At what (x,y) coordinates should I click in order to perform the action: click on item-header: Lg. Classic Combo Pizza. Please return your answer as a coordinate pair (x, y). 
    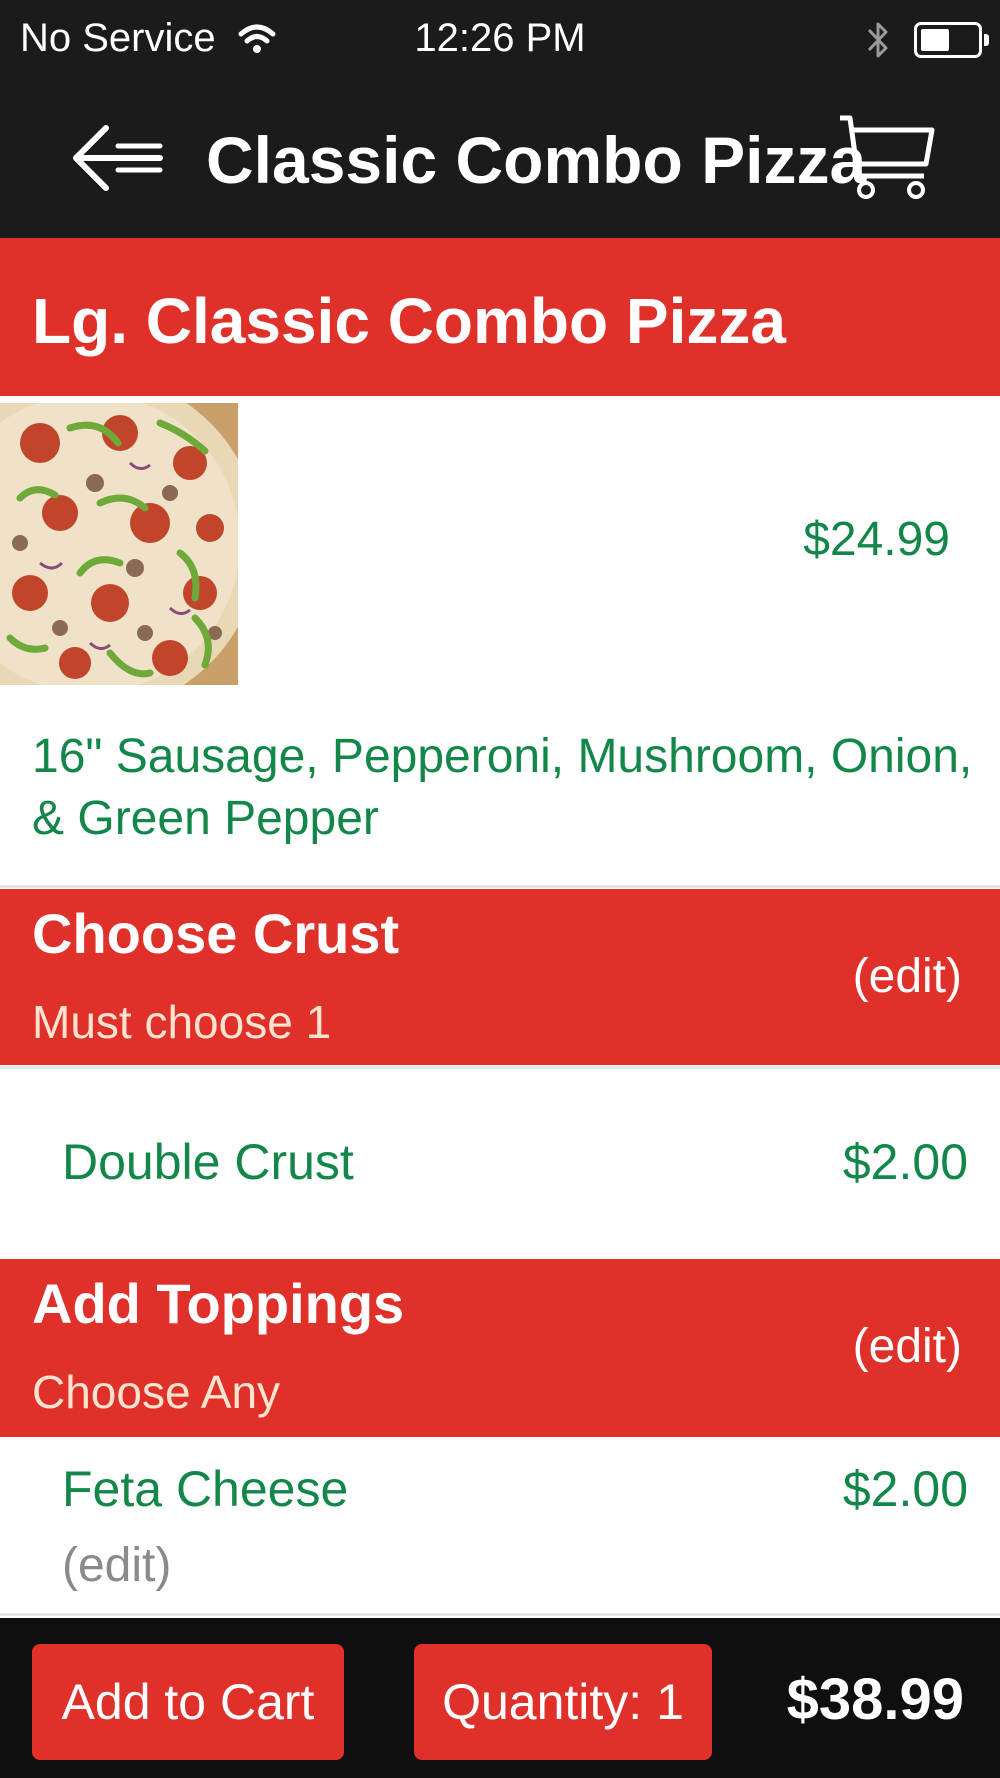
    Looking at the image, I should click on (500, 317).